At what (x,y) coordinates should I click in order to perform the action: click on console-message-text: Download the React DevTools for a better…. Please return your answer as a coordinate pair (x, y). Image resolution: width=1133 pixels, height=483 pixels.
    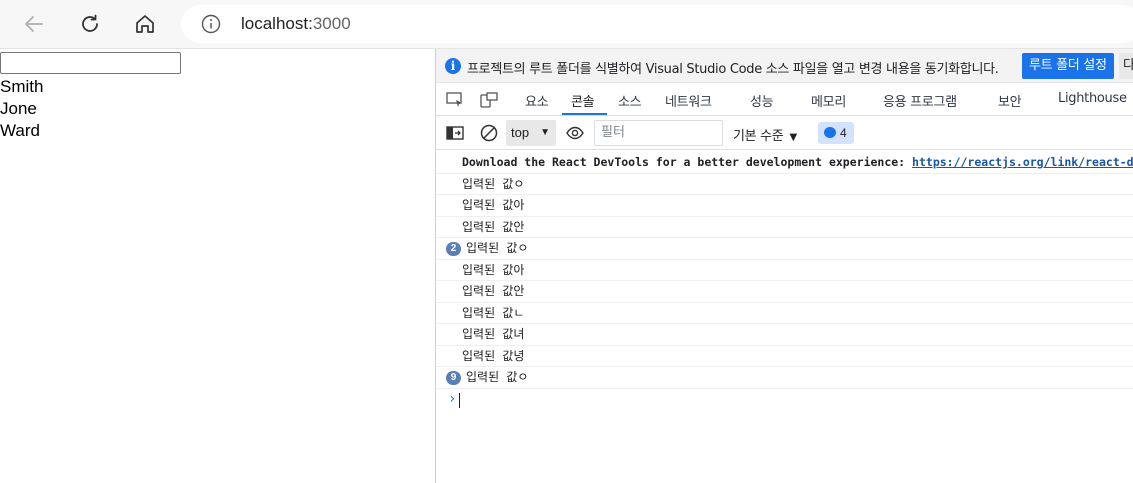
    Looking at the image, I should click on (797, 162).